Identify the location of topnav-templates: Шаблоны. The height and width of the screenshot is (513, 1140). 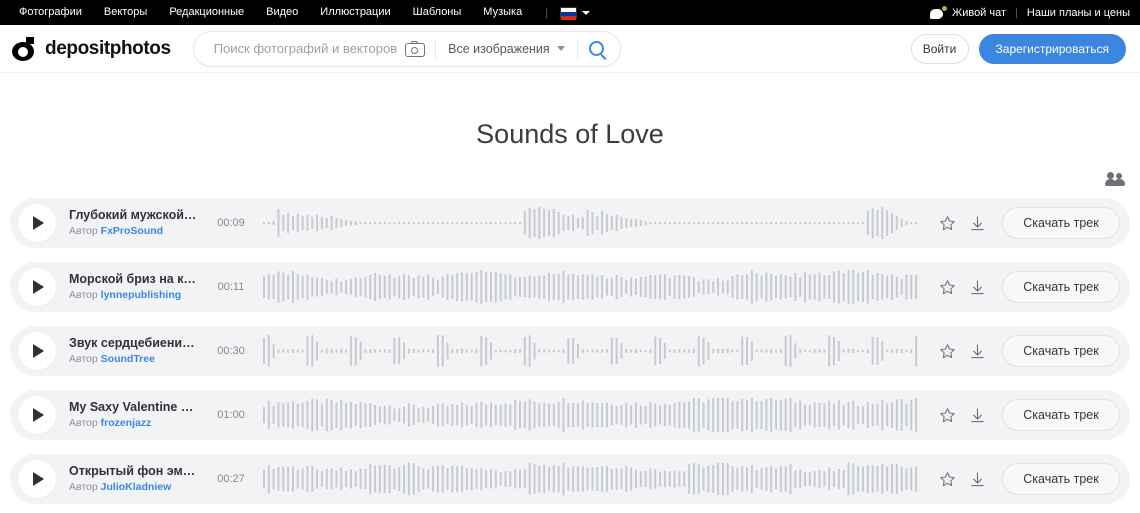
(437, 12).